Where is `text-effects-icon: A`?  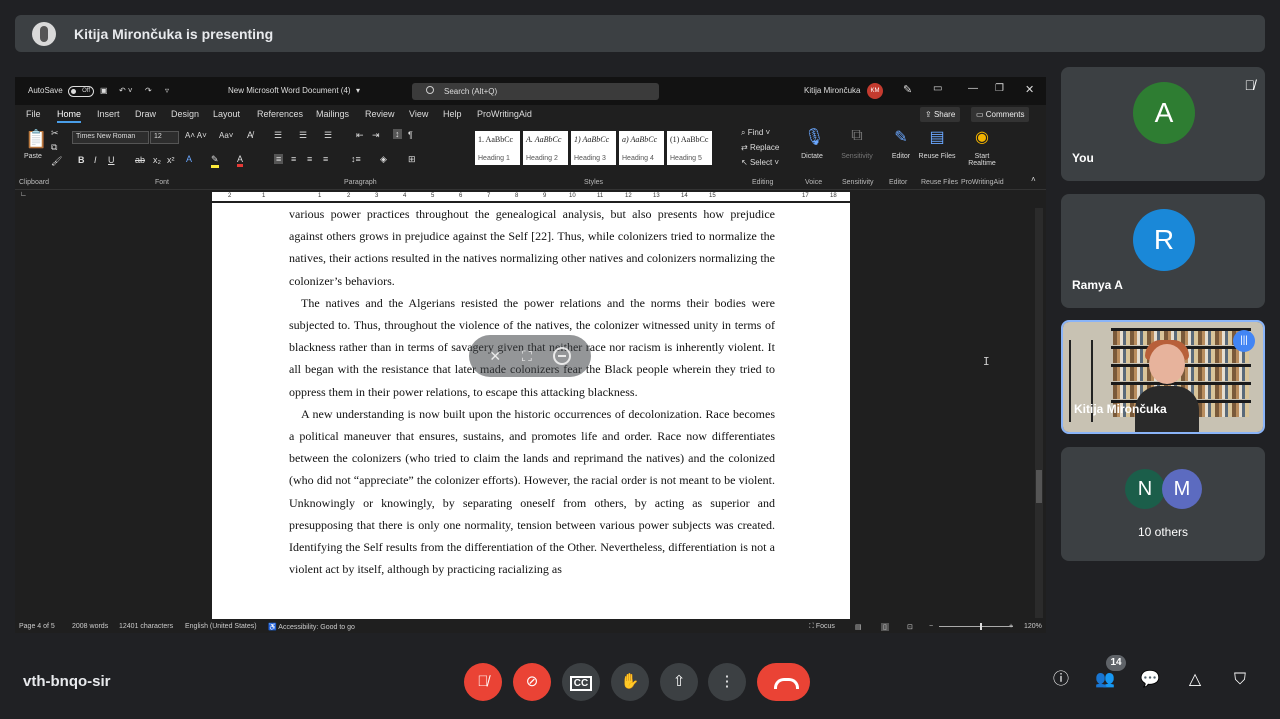
text-effects-icon: A is located at coordinates (189, 159).